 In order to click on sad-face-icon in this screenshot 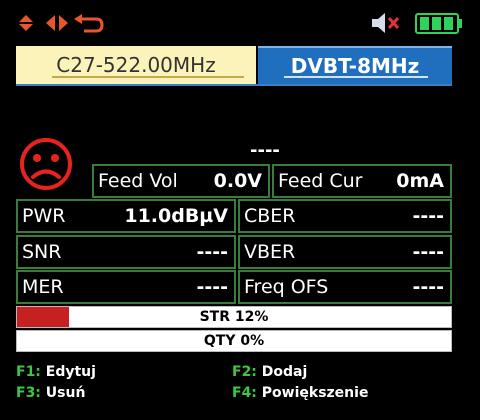, I will do `click(46, 164)`.